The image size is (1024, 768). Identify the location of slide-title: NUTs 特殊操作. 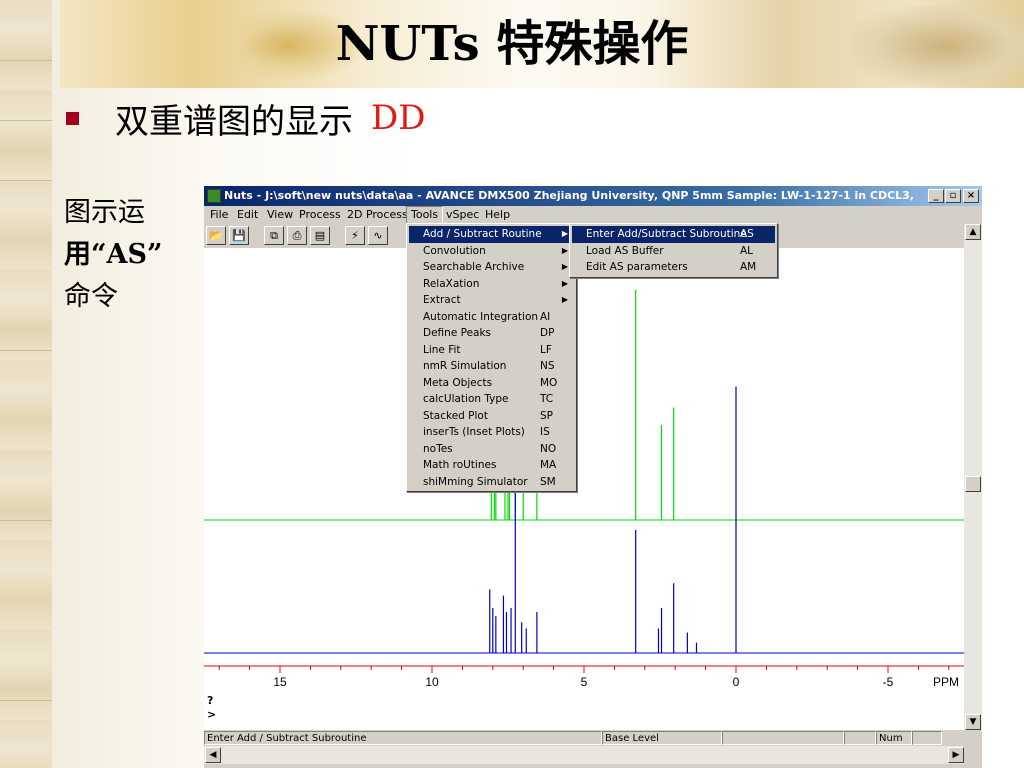
(512, 44).